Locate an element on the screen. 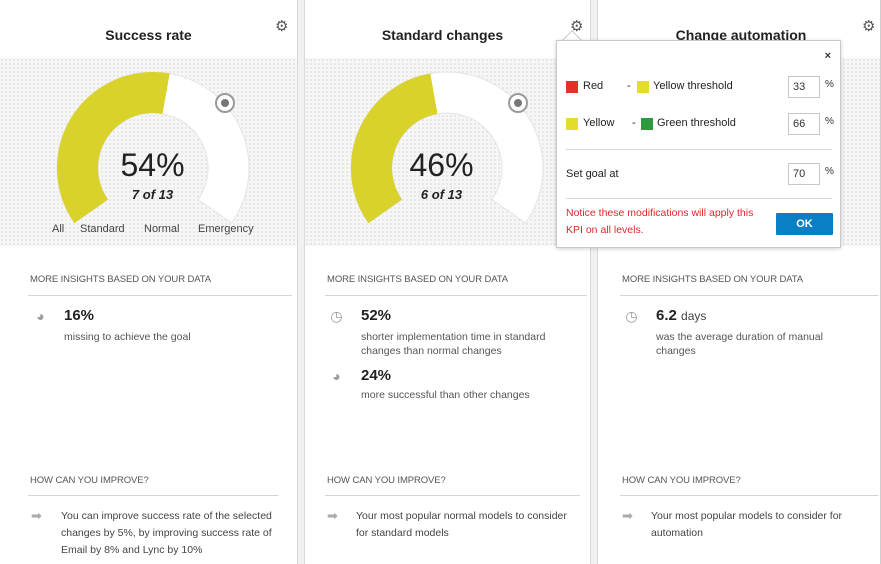 The width and height of the screenshot is (881, 564). gauge-percent: 46% is located at coordinates (441, 165).